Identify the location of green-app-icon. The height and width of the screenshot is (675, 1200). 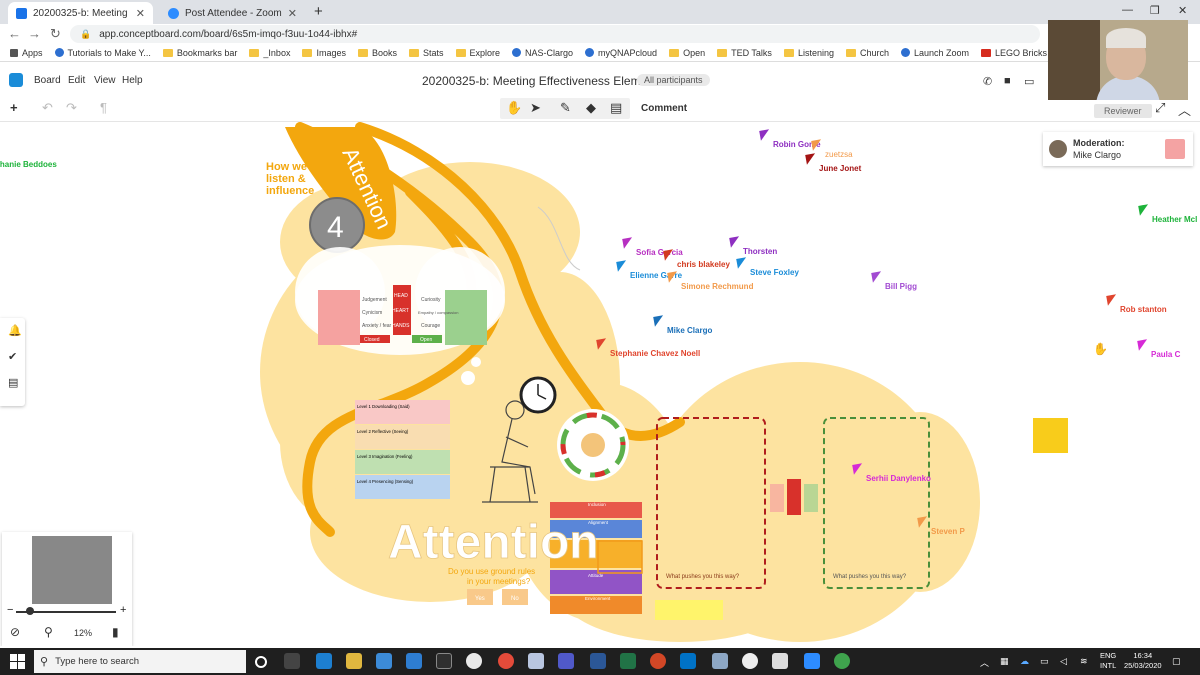
(842, 661).